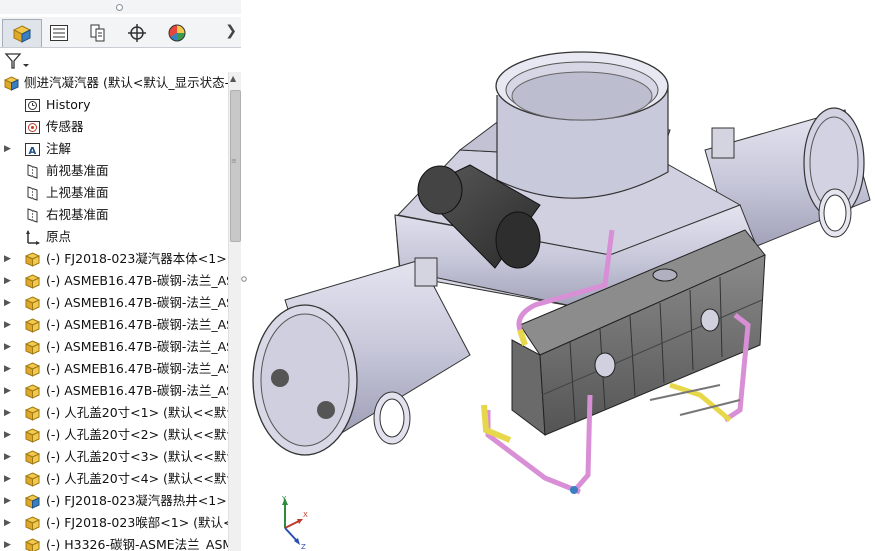  I want to click on history-icon, so click(32, 105).